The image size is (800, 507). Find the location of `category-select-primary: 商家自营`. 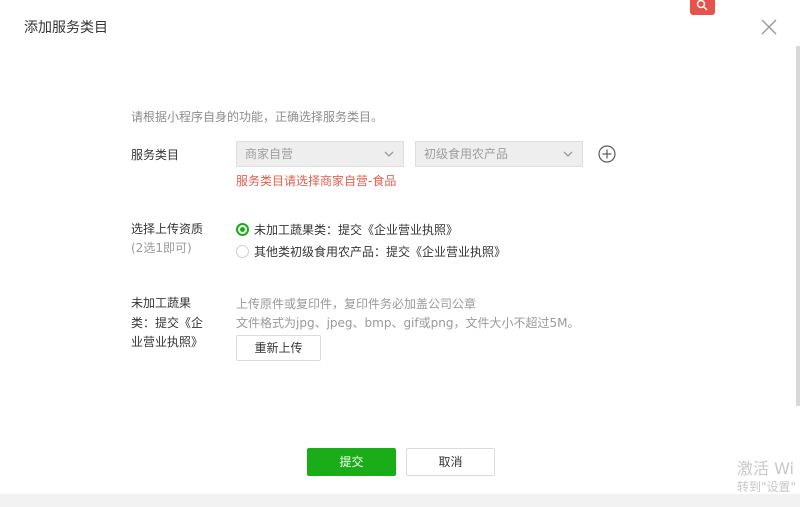

category-select-primary: 商家自营 is located at coordinates (320, 154).